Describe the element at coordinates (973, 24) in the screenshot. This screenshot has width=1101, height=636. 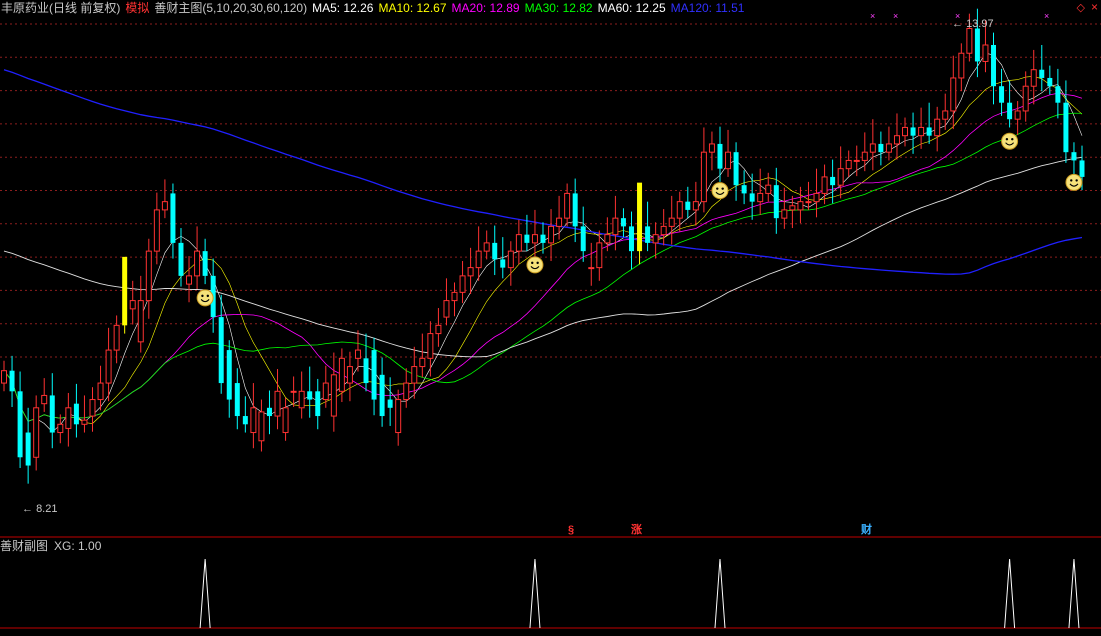
I see `high-price-label: ← 13.97` at that location.